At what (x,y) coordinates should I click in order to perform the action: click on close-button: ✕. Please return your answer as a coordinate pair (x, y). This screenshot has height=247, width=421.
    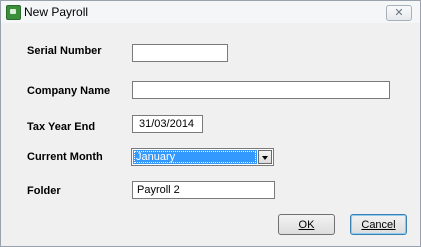
    Looking at the image, I should click on (399, 13).